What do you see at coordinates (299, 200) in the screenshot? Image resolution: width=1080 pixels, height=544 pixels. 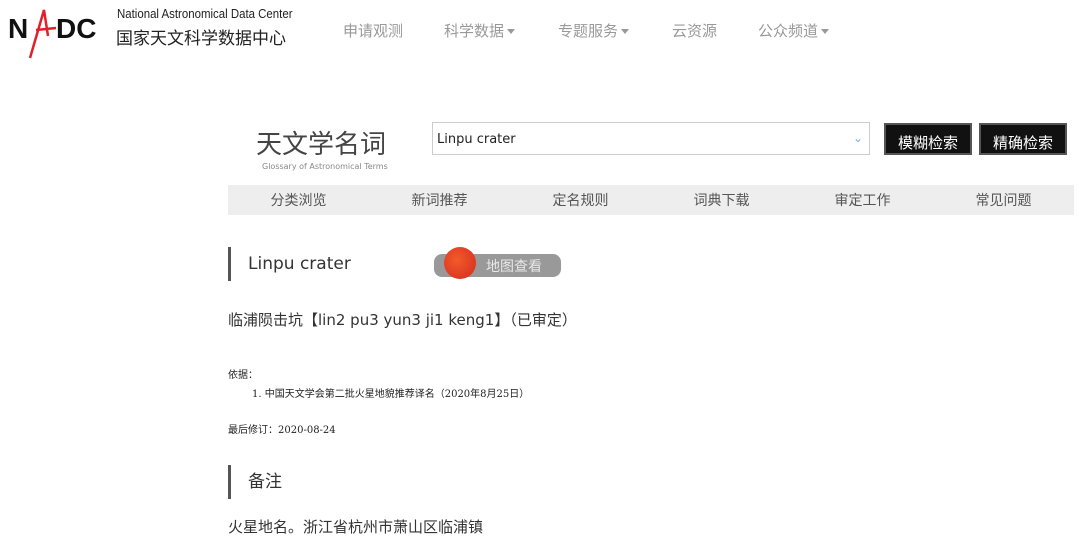 I see `menu-browse: 分类浏览` at bounding box center [299, 200].